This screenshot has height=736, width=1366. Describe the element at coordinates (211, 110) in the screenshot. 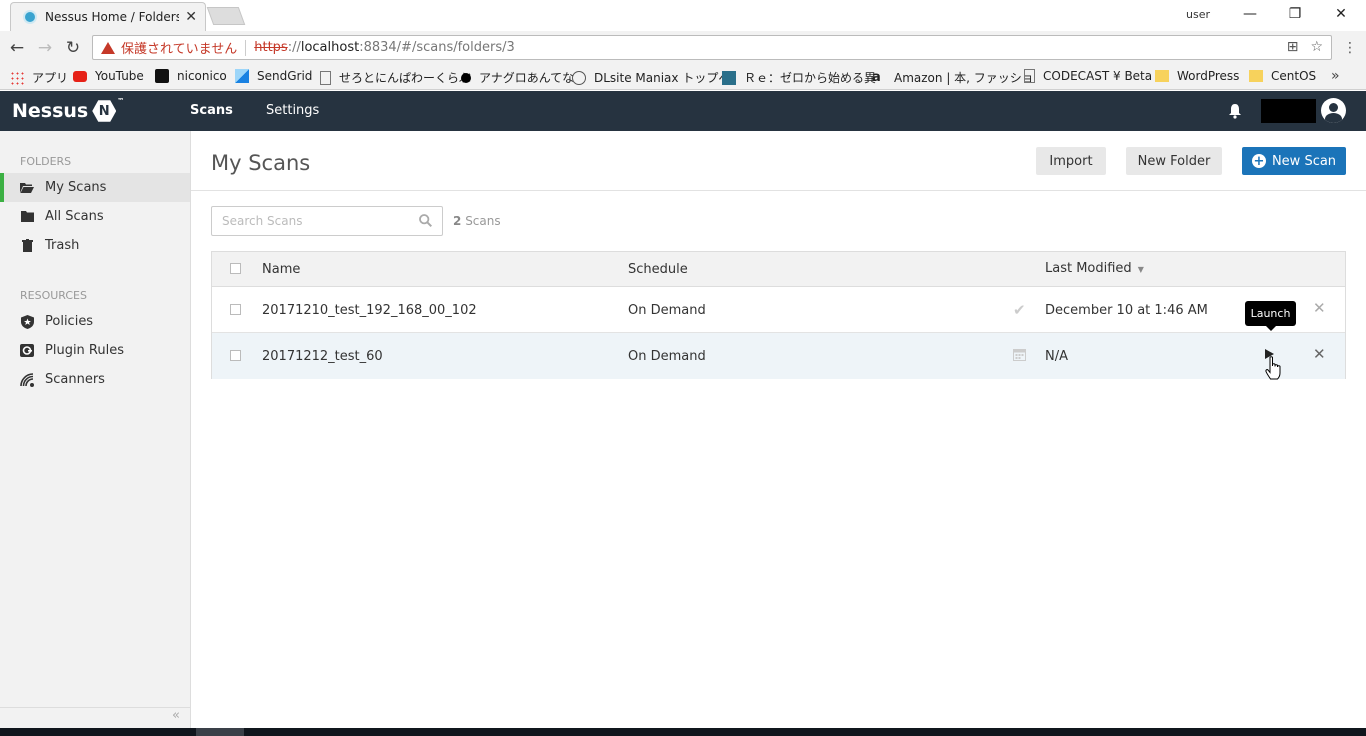

I see `nav-scans: Scans` at that location.